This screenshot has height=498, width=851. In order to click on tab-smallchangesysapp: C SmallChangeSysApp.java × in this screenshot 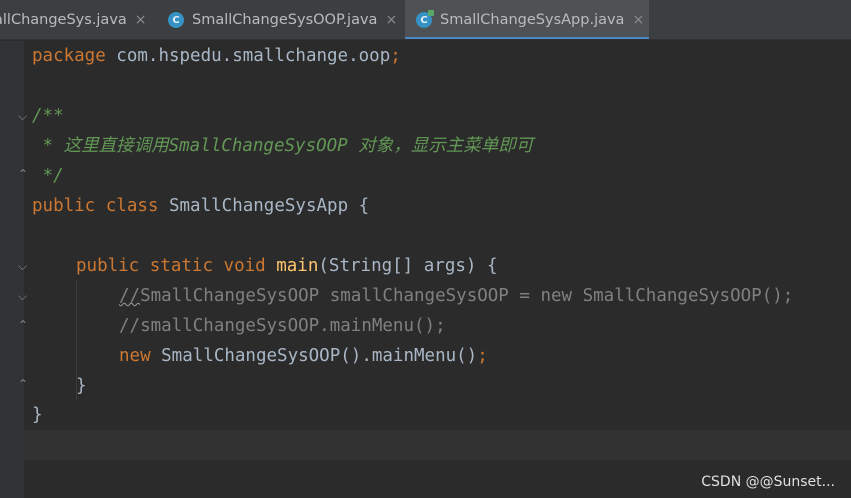, I will do `click(527, 19)`.